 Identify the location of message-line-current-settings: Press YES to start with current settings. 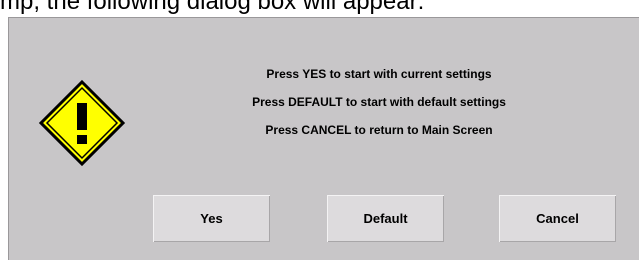
(379, 74).